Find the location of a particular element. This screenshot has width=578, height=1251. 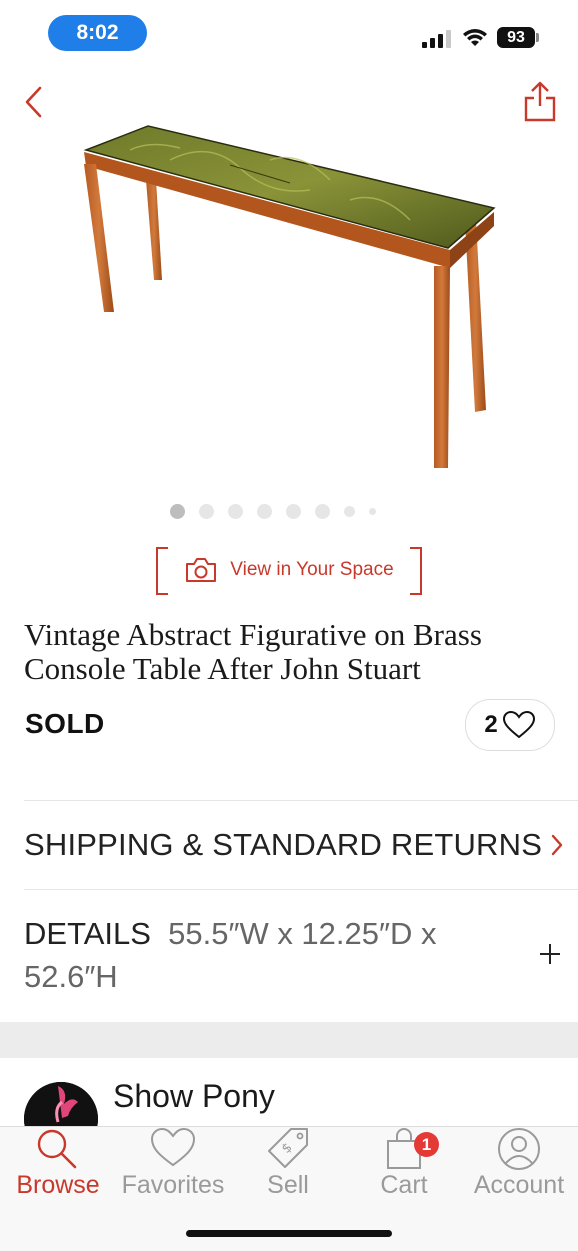

search-icon is located at coordinates (57, 1149).